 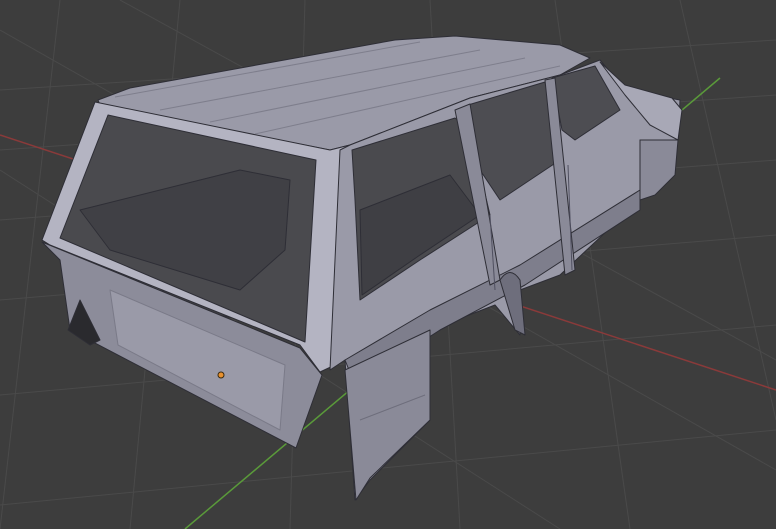 What do you see at coordinates (659, 170) in the screenshot?
I see `front-wheel-arch` at bounding box center [659, 170].